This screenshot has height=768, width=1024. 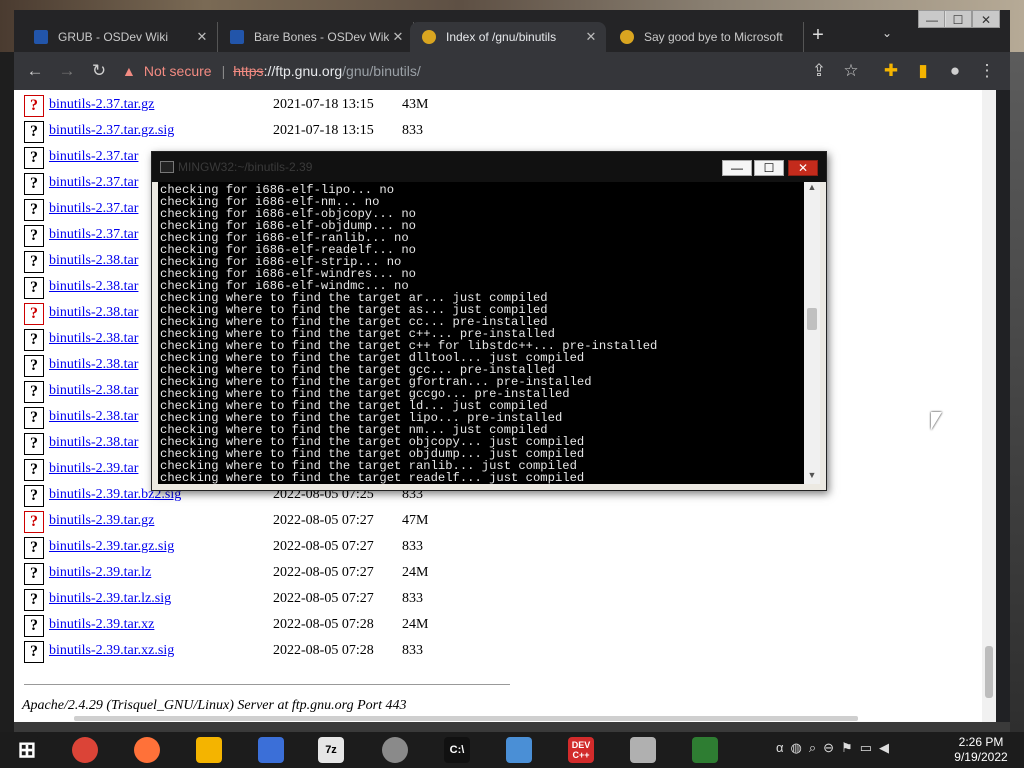 What do you see at coordinates (99, 71) in the screenshot?
I see `reload-icon: ↻` at bounding box center [99, 71].